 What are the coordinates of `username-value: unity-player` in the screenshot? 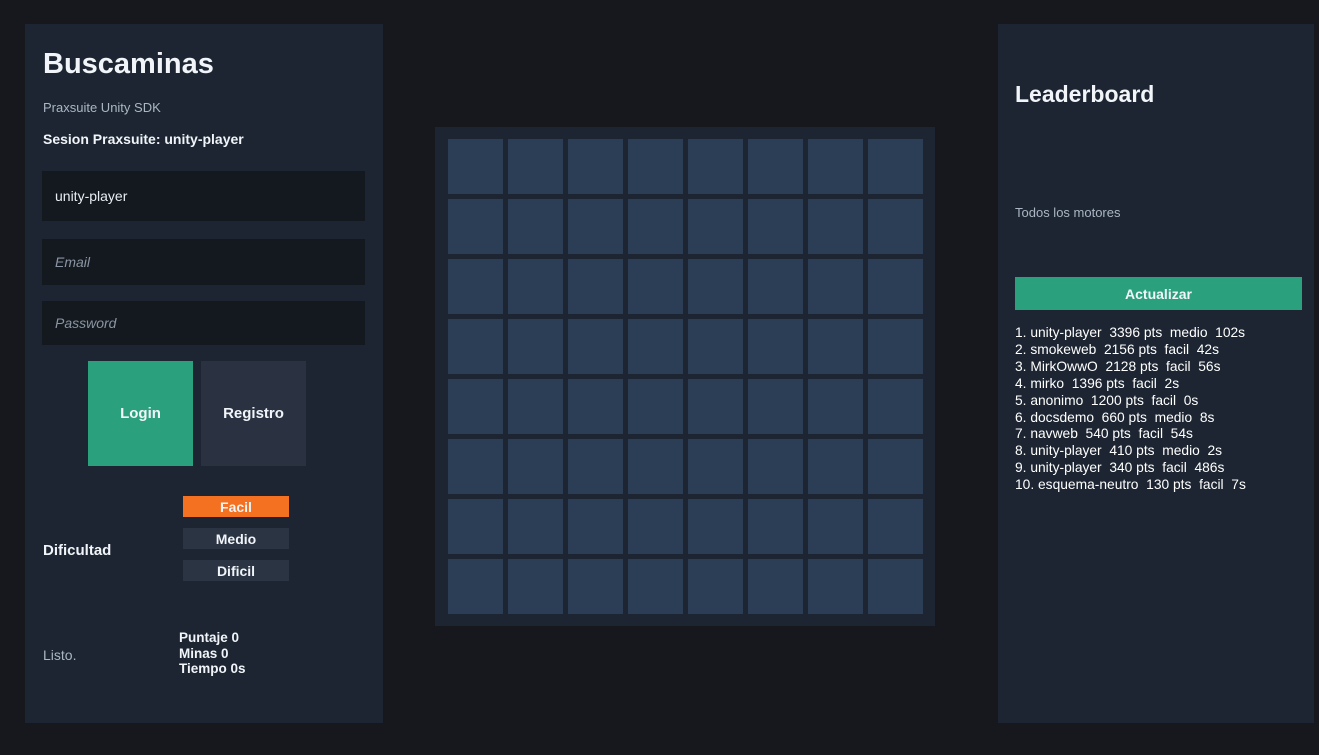 It's located at (91, 196).